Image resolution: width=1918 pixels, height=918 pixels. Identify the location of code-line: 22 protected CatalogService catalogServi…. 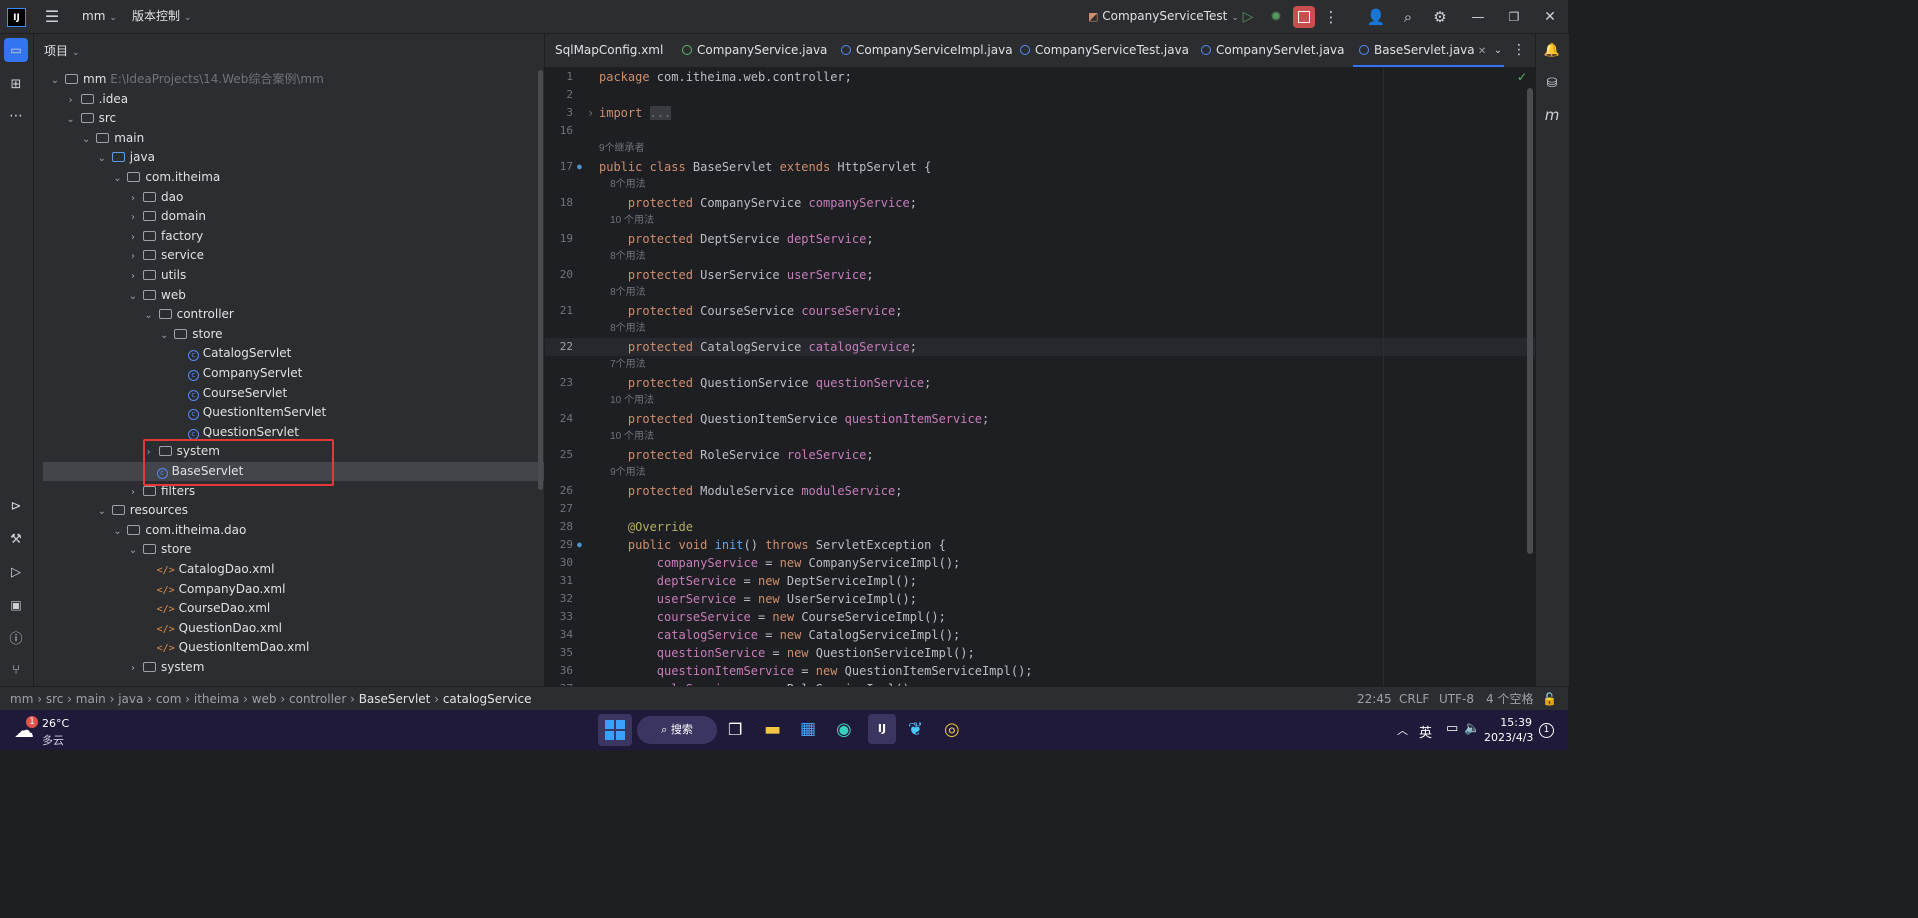
(1040, 347).